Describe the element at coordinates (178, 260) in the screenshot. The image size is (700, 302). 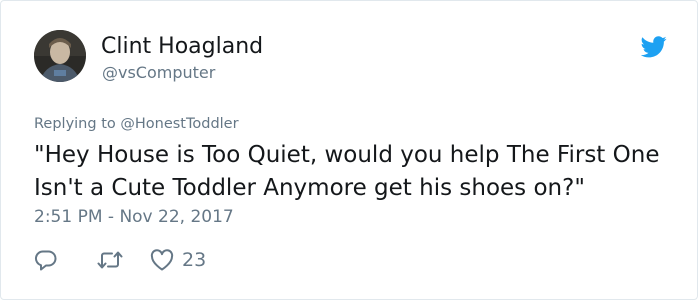
I see `like-button: 23` at that location.